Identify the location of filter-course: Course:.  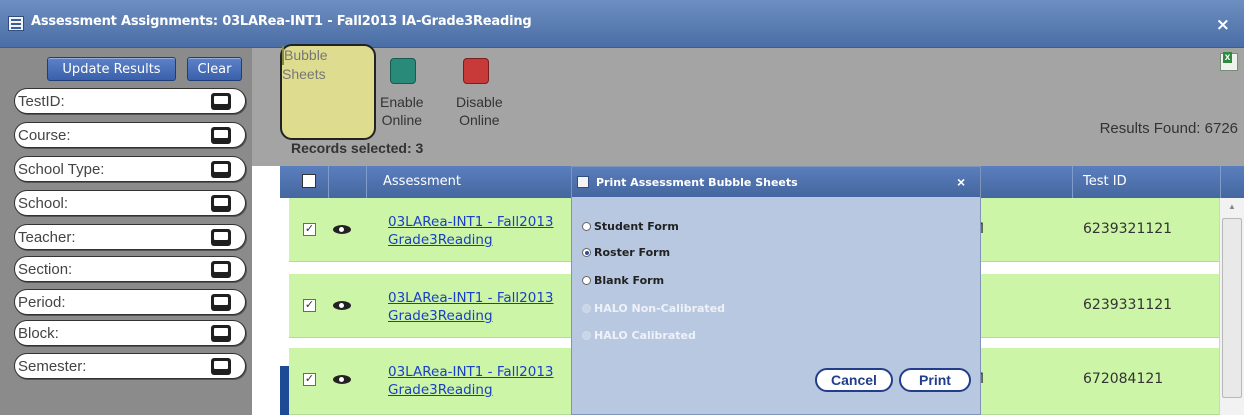
(130, 135).